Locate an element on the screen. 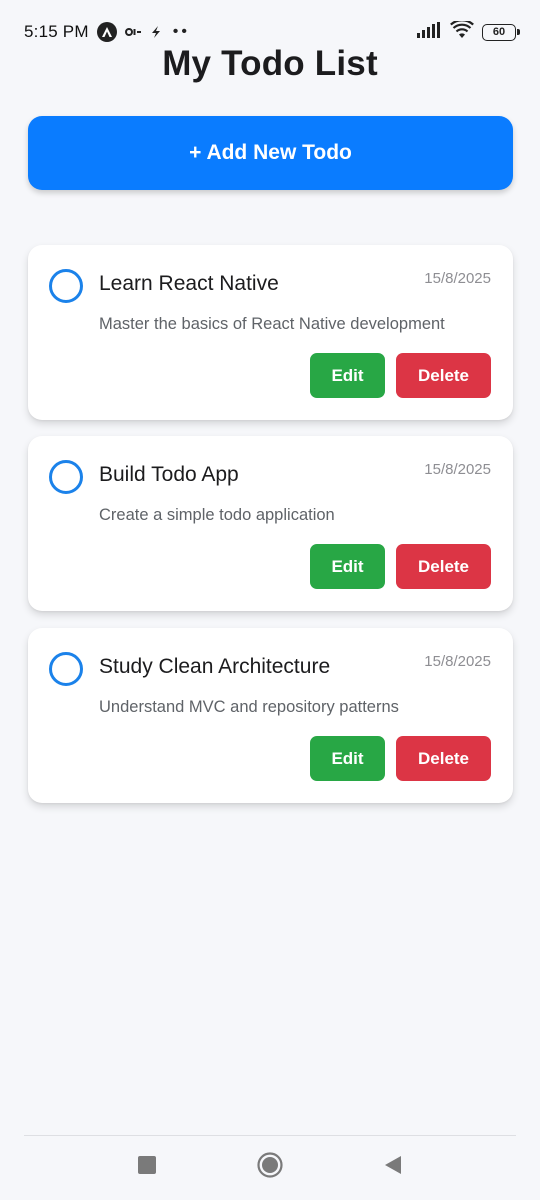 This screenshot has height=1200, width=540. battery-icon: 60 is located at coordinates (501, 32).